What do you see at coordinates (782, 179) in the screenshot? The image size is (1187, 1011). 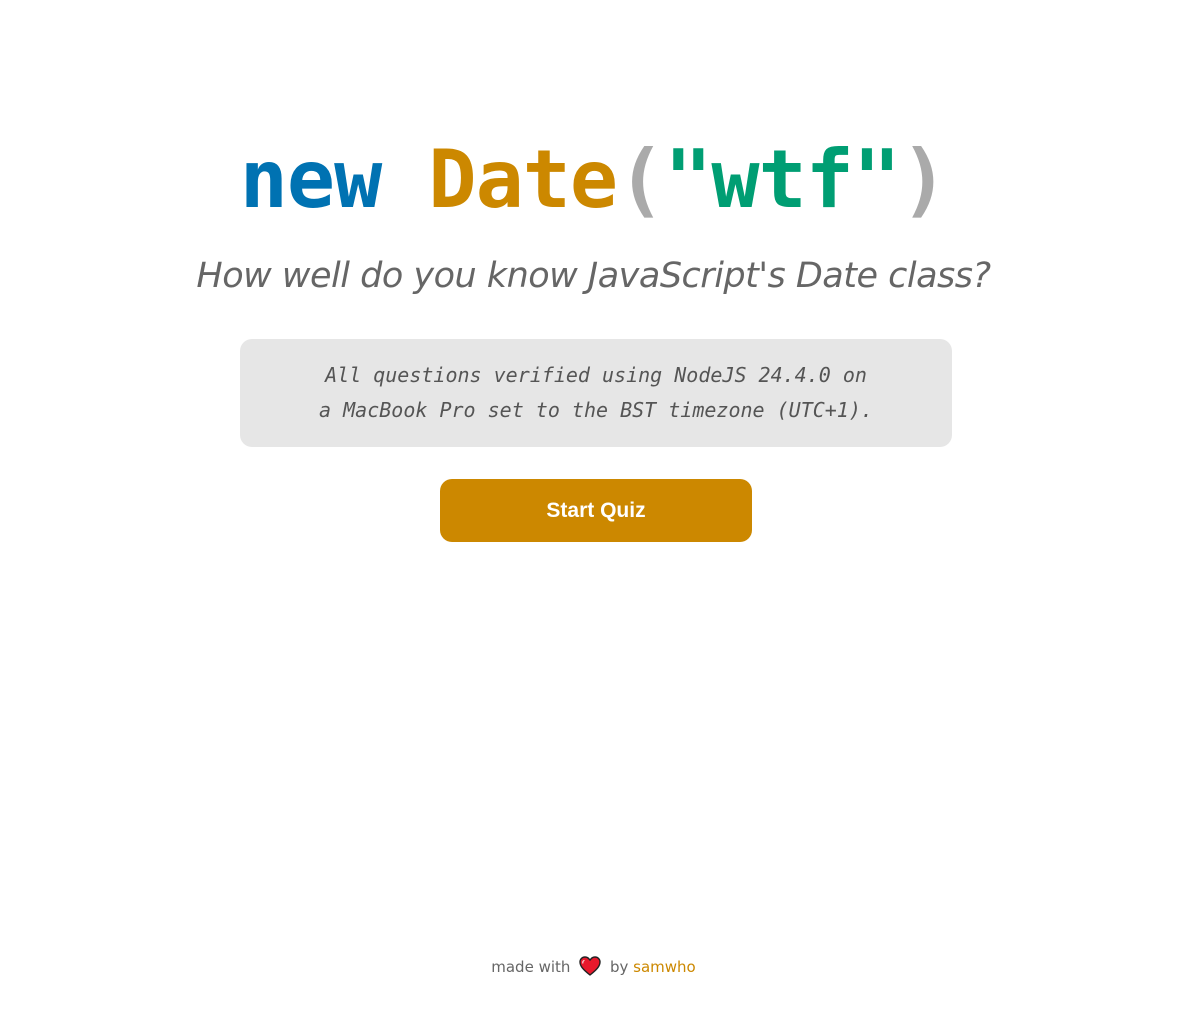 I see `title-string-wtf: "wtf"` at bounding box center [782, 179].